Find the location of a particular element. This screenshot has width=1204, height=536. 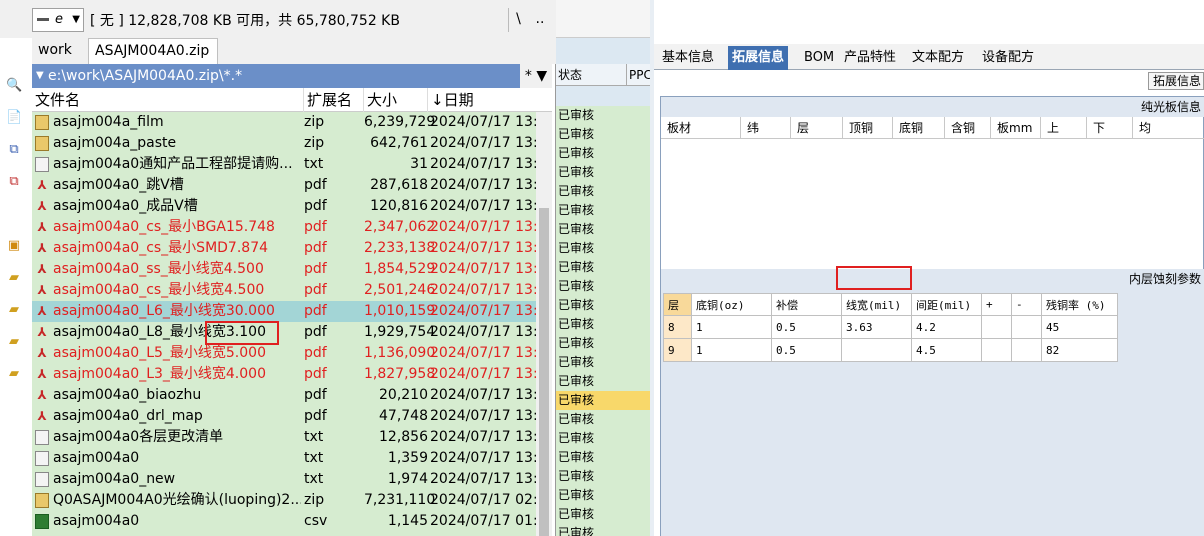

vertical-scrollbar is located at coordinates (544, 324).